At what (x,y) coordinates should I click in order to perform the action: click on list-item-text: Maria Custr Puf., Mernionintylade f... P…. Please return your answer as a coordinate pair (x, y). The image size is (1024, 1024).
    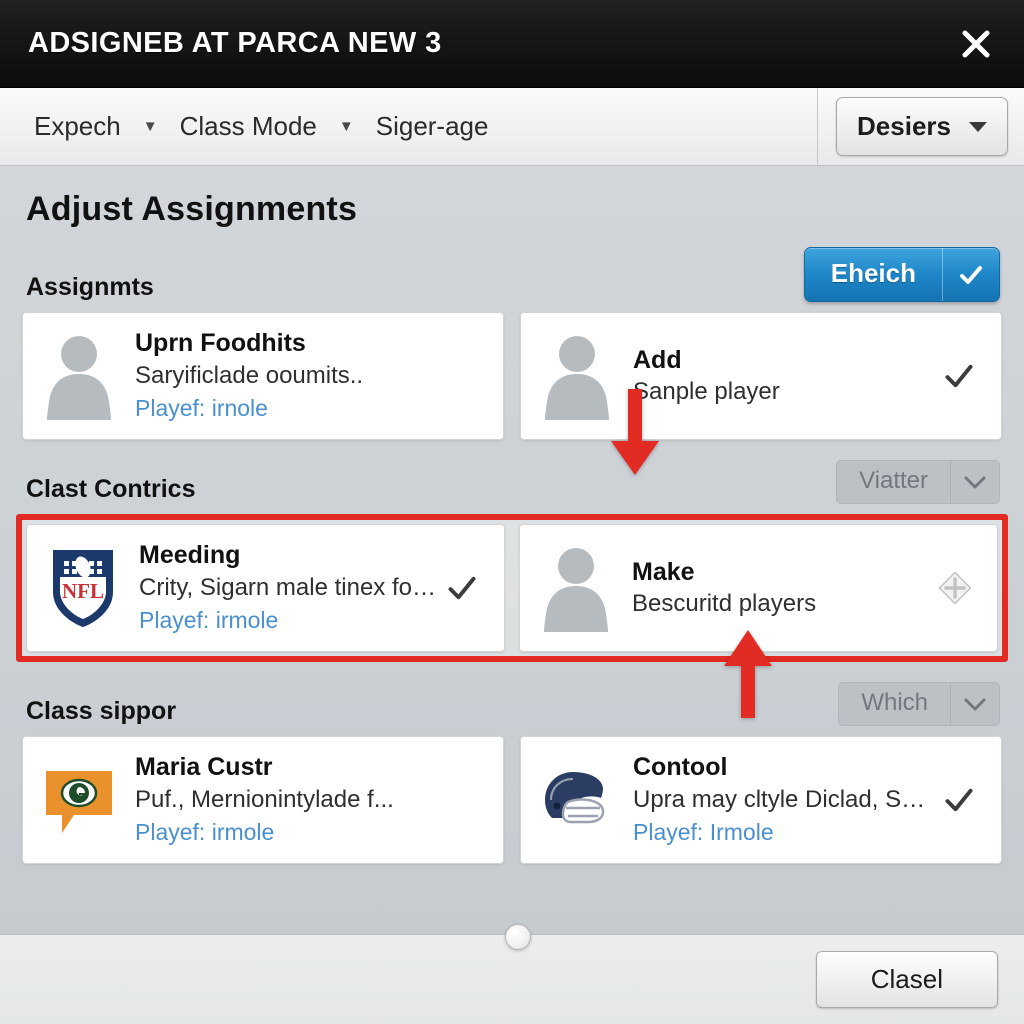
    Looking at the image, I should click on (286, 799).